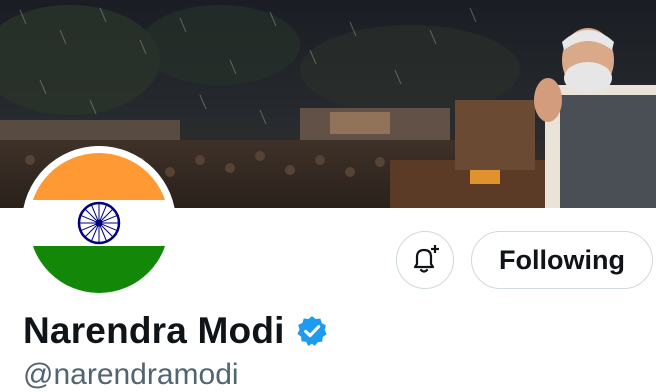 The height and width of the screenshot is (392, 656). Describe the element at coordinates (312, 331) in the screenshot. I see `verified-badge-icon` at that location.